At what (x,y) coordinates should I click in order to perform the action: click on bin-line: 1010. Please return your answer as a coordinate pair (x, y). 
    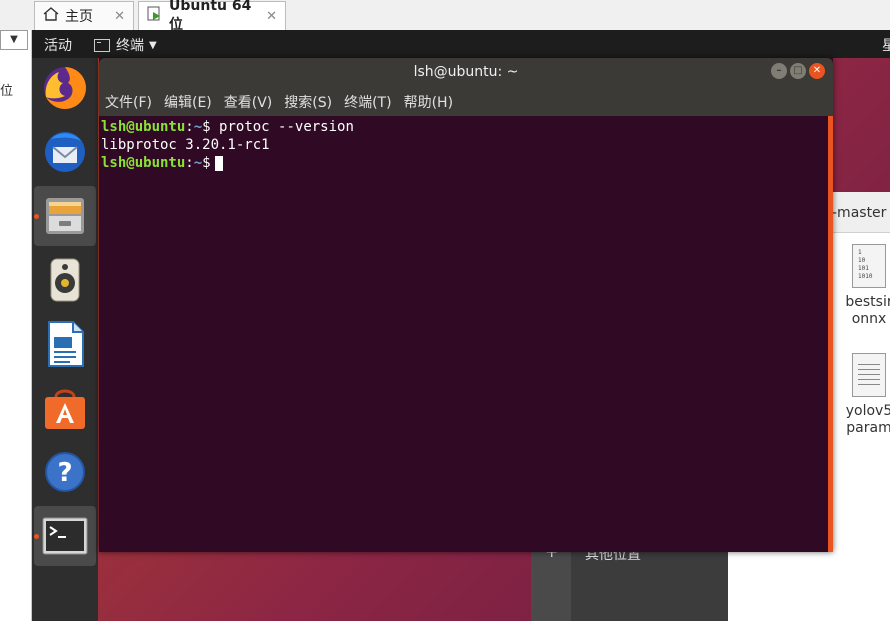
    Looking at the image, I should click on (865, 276).